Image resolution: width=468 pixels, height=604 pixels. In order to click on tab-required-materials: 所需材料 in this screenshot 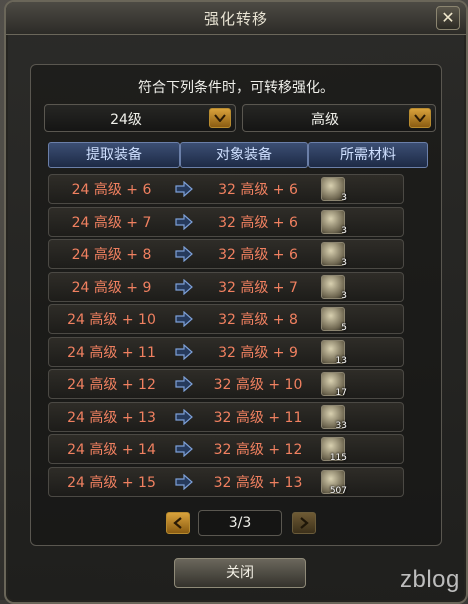, I will do `click(368, 155)`.